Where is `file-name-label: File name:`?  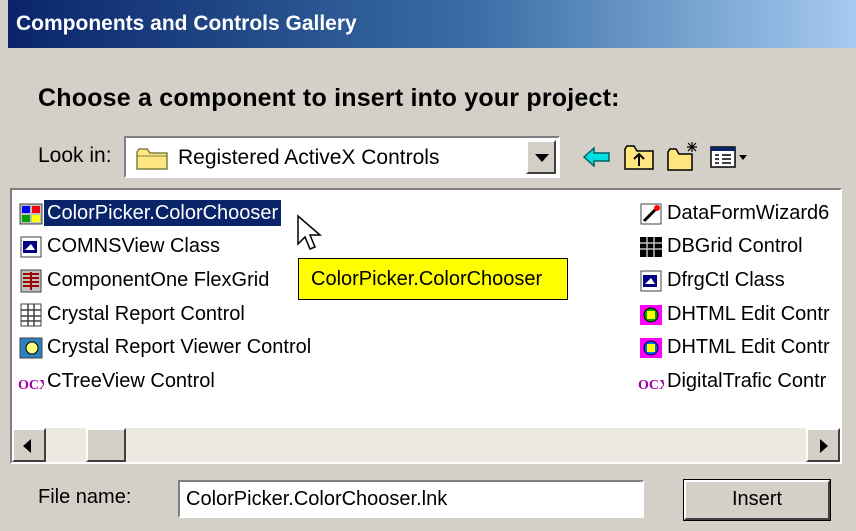 file-name-label: File name: is located at coordinates (85, 497).